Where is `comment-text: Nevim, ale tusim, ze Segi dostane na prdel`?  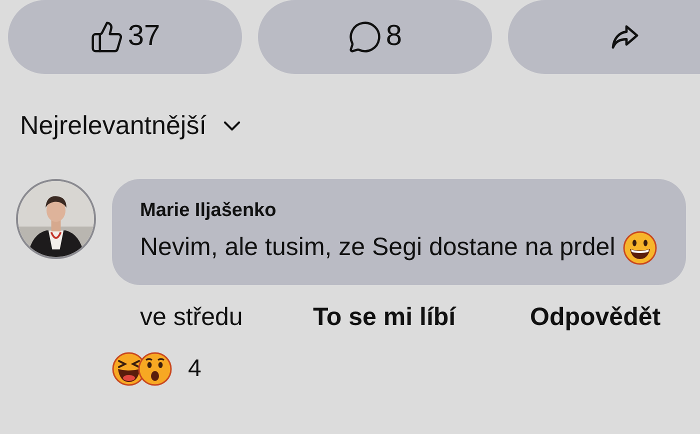 comment-text: Nevim, ale tusim, ze Segi dostane na prdel is located at coordinates (378, 247).